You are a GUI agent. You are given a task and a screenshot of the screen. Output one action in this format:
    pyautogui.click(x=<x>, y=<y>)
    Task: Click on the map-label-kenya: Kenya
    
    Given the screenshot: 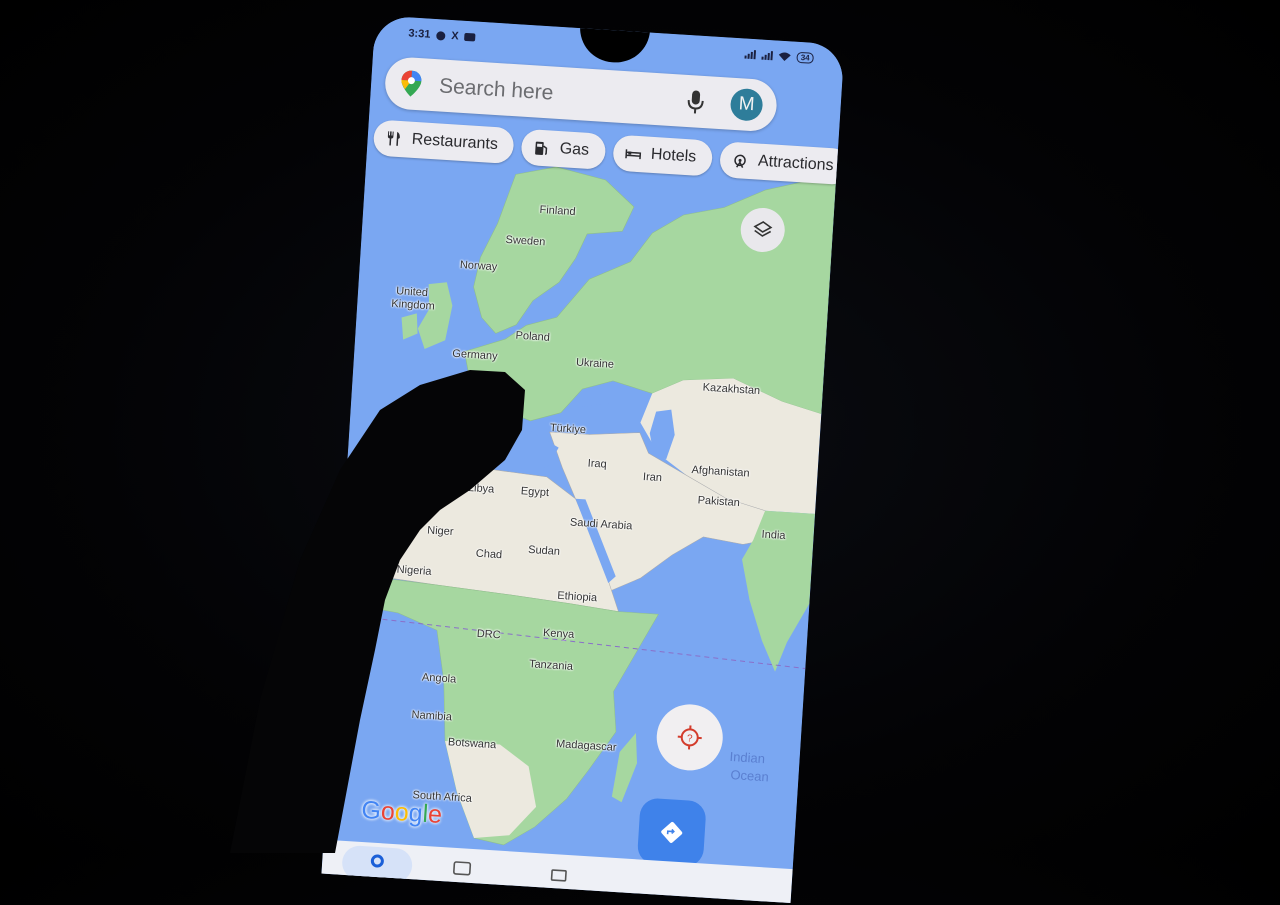 What is the action you would take?
    pyautogui.click(x=559, y=634)
    